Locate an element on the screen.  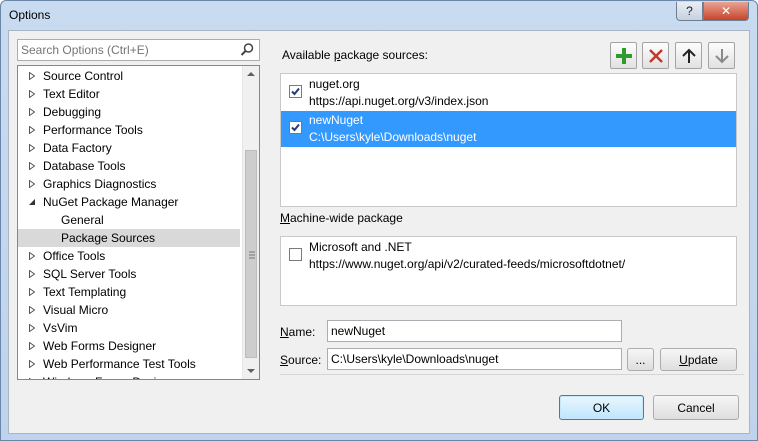
package-source-item: newNuget C:\Users\kyle\Downloads\nuget is located at coordinates (508, 129).